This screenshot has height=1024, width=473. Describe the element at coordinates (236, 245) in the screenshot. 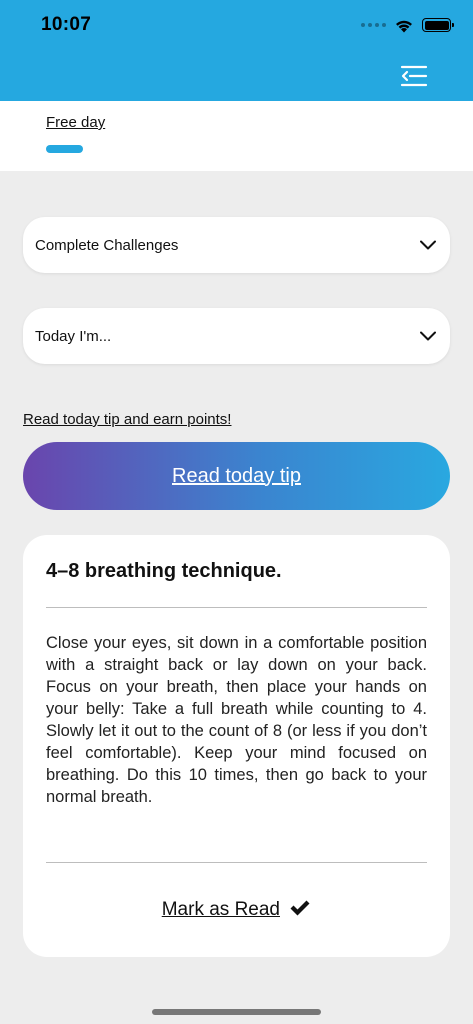

I see `complete-challenges-dropdown: Complete Challenges` at that location.